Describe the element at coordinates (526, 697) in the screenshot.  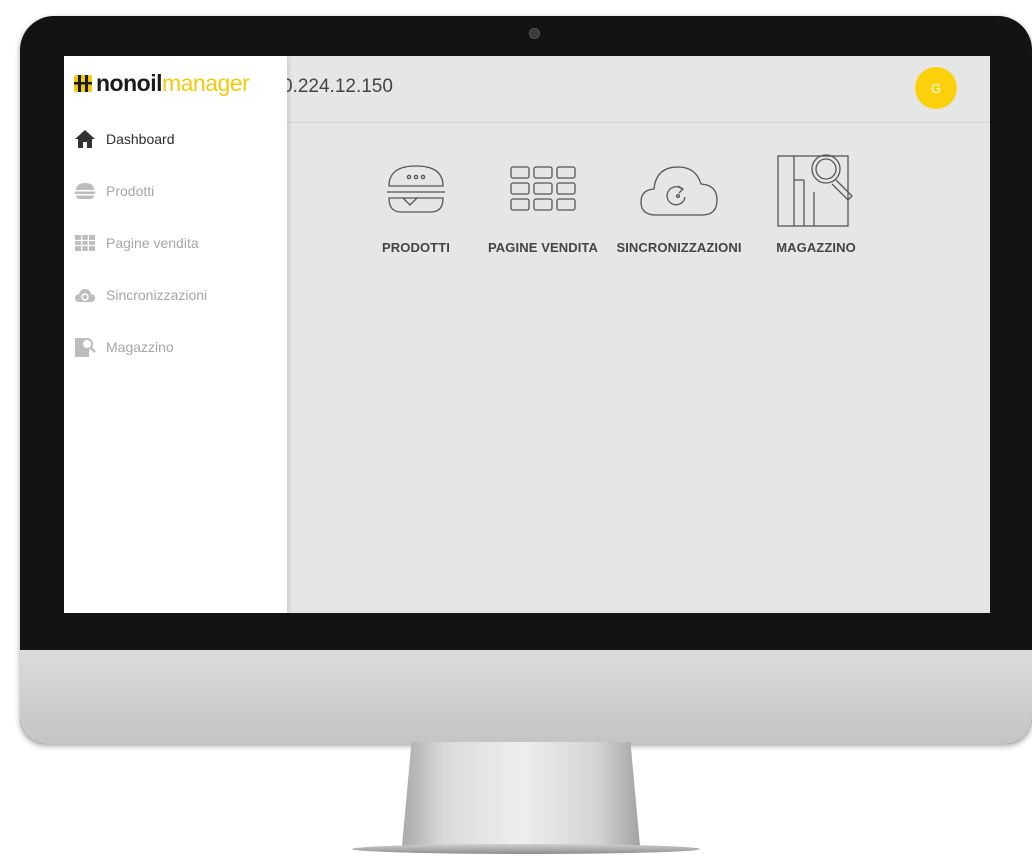
I see `monitor-chin` at that location.